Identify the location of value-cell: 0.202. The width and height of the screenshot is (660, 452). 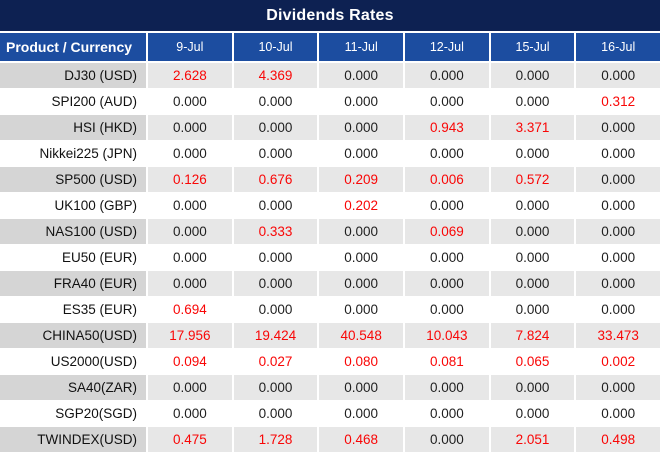
(362, 205).